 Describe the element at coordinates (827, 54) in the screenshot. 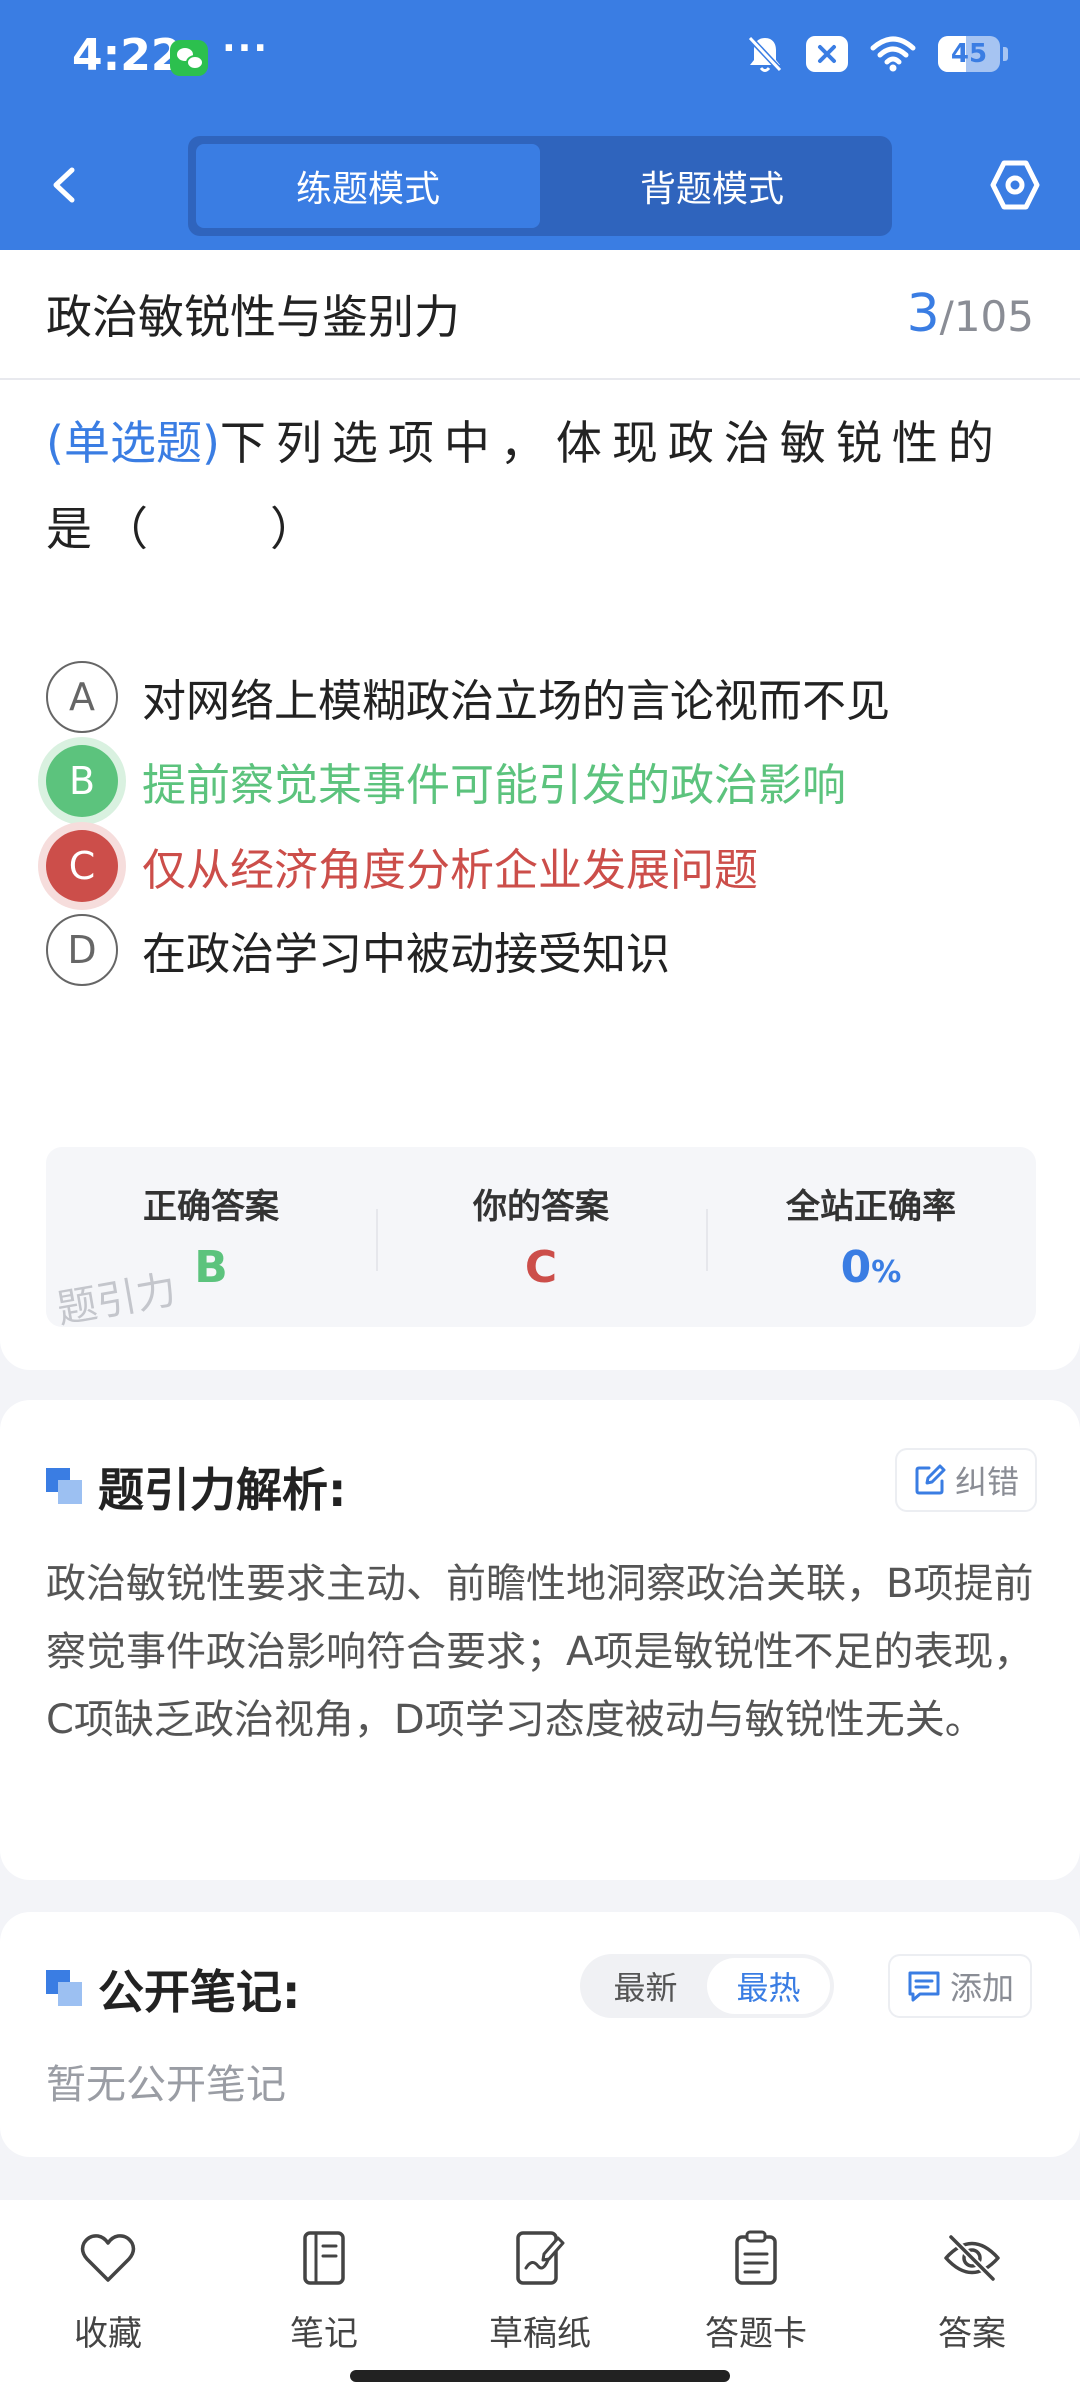

I see `close-box-icon` at that location.